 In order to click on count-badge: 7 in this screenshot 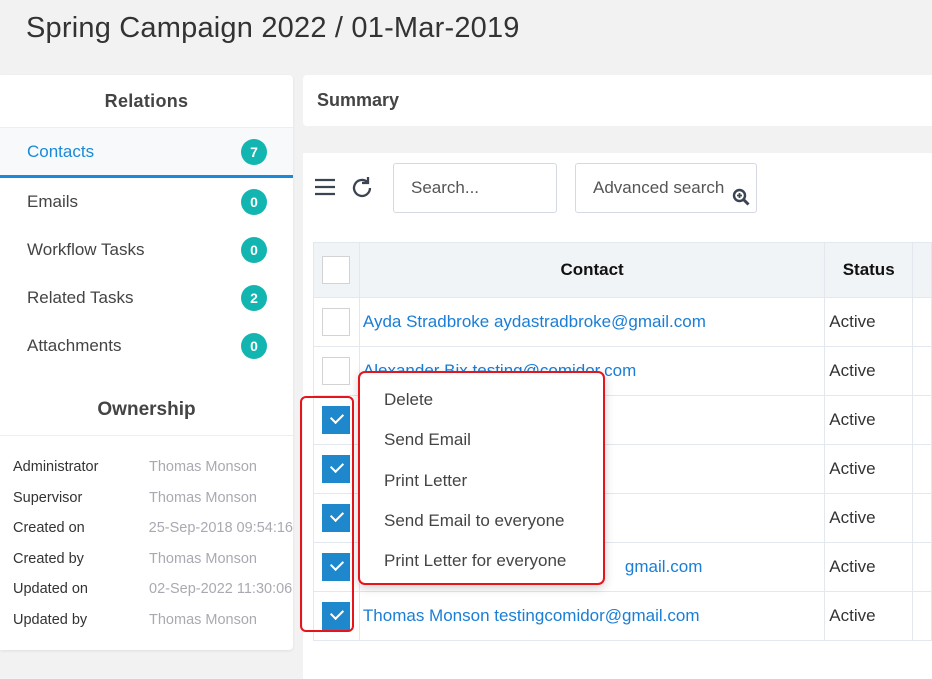, I will do `click(254, 151)`.